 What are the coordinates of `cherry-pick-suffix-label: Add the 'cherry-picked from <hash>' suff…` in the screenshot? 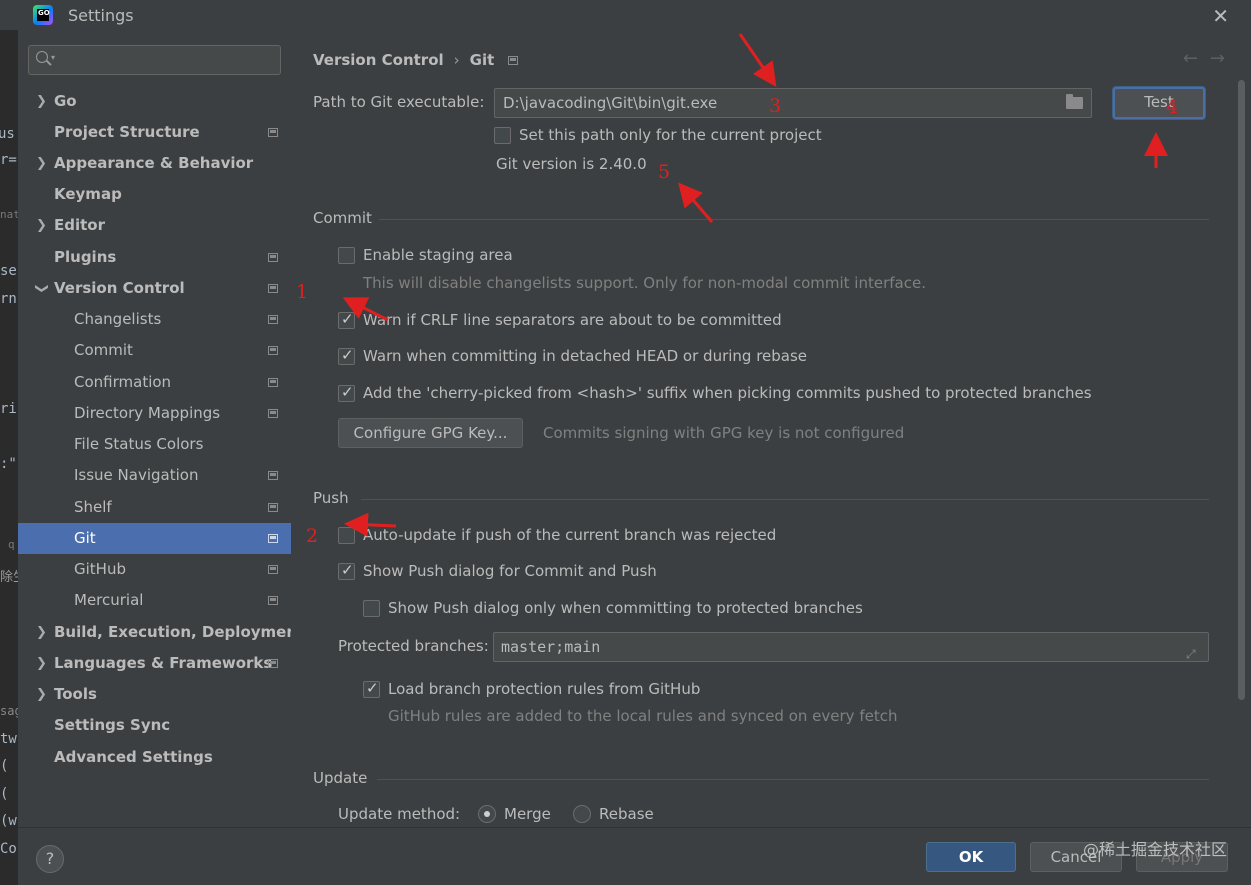 It's located at (727, 393).